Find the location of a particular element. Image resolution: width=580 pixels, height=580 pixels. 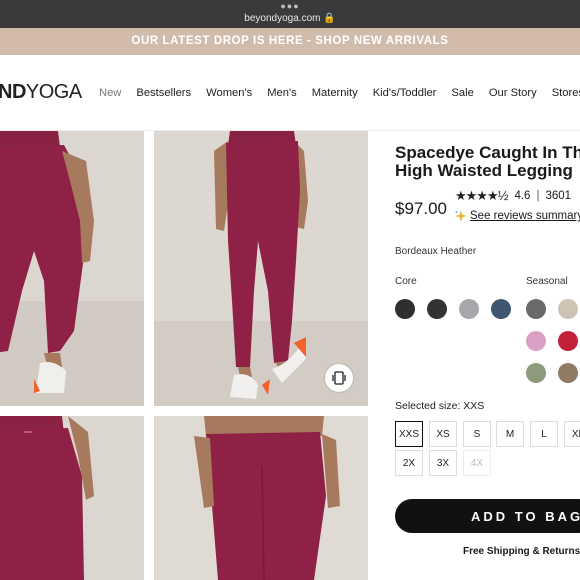

nav-item-our-story: Our Story is located at coordinates (513, 93).